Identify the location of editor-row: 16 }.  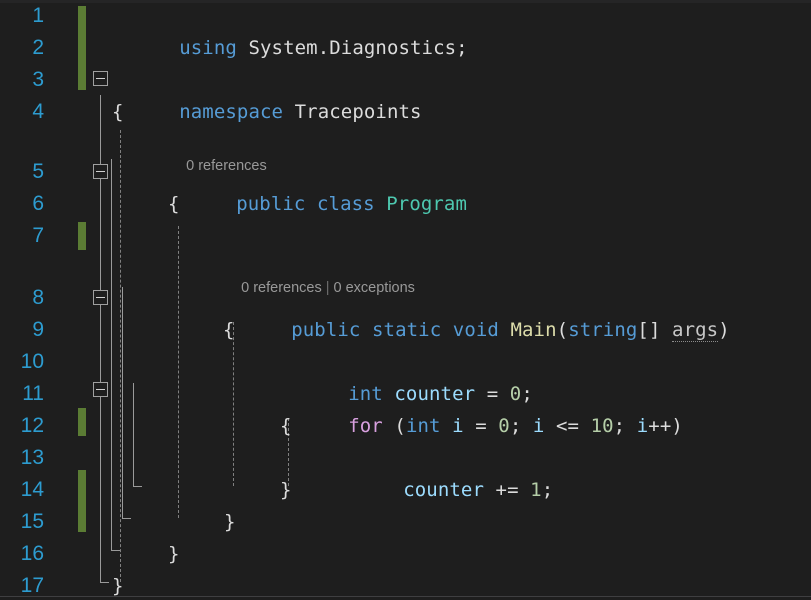
(405, 554).